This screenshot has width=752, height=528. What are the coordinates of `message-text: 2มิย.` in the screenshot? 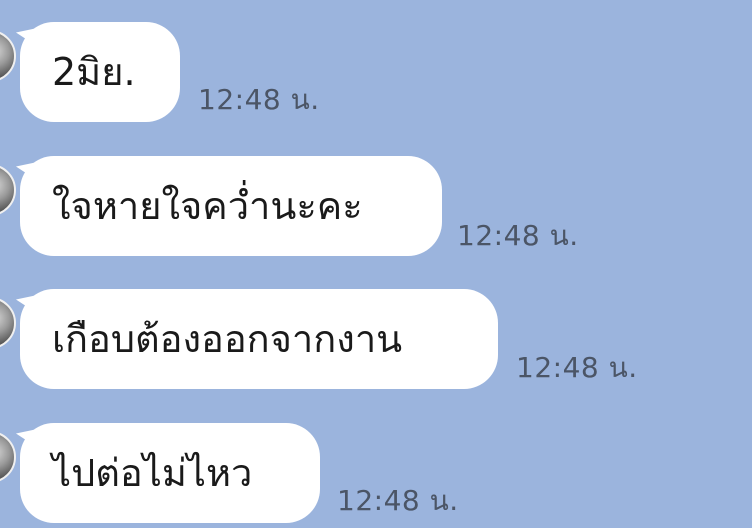 It's located at (94, 72).